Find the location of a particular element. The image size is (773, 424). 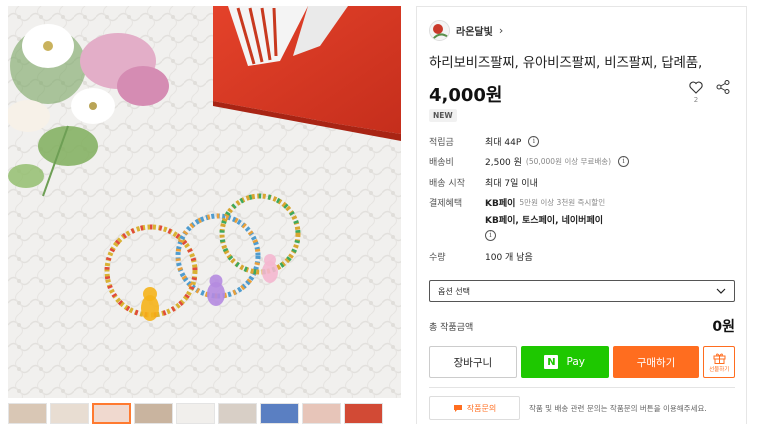

share-button is located at coordinates (724, 88).